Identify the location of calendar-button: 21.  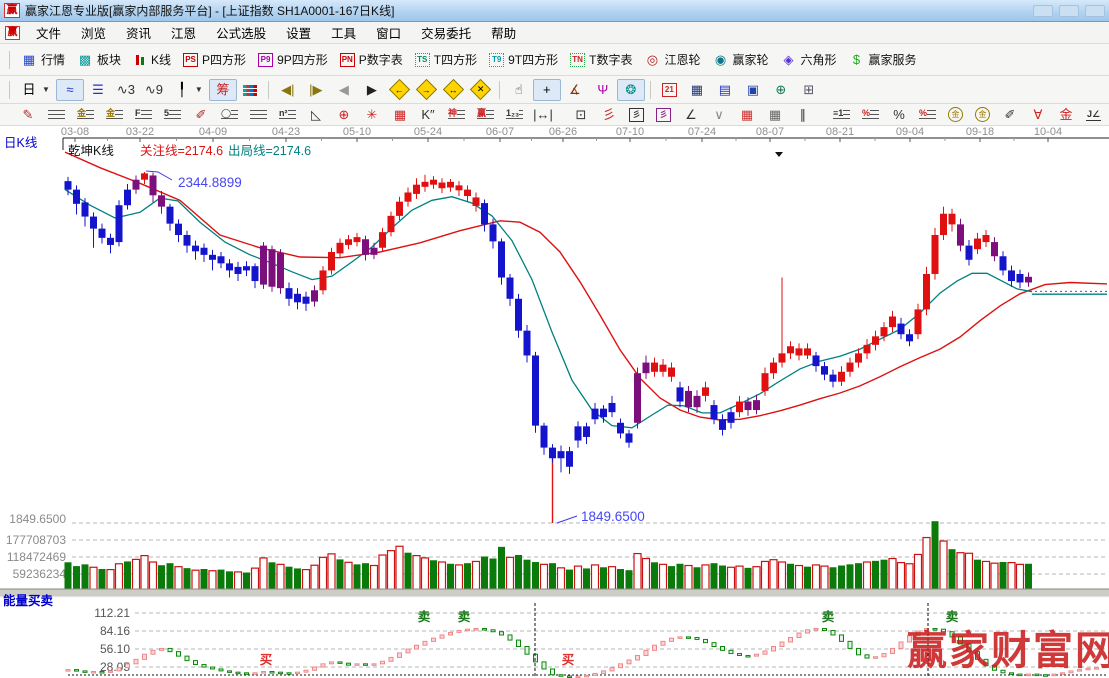
(669, 90).